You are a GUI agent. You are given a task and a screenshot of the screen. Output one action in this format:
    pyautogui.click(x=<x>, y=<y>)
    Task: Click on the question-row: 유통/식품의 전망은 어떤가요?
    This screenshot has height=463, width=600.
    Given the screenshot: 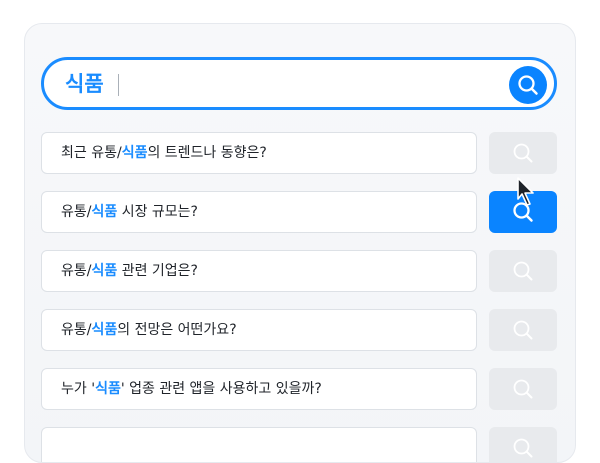 What is the action you would take?
    pyautogui.click(x=299, y=330)
    